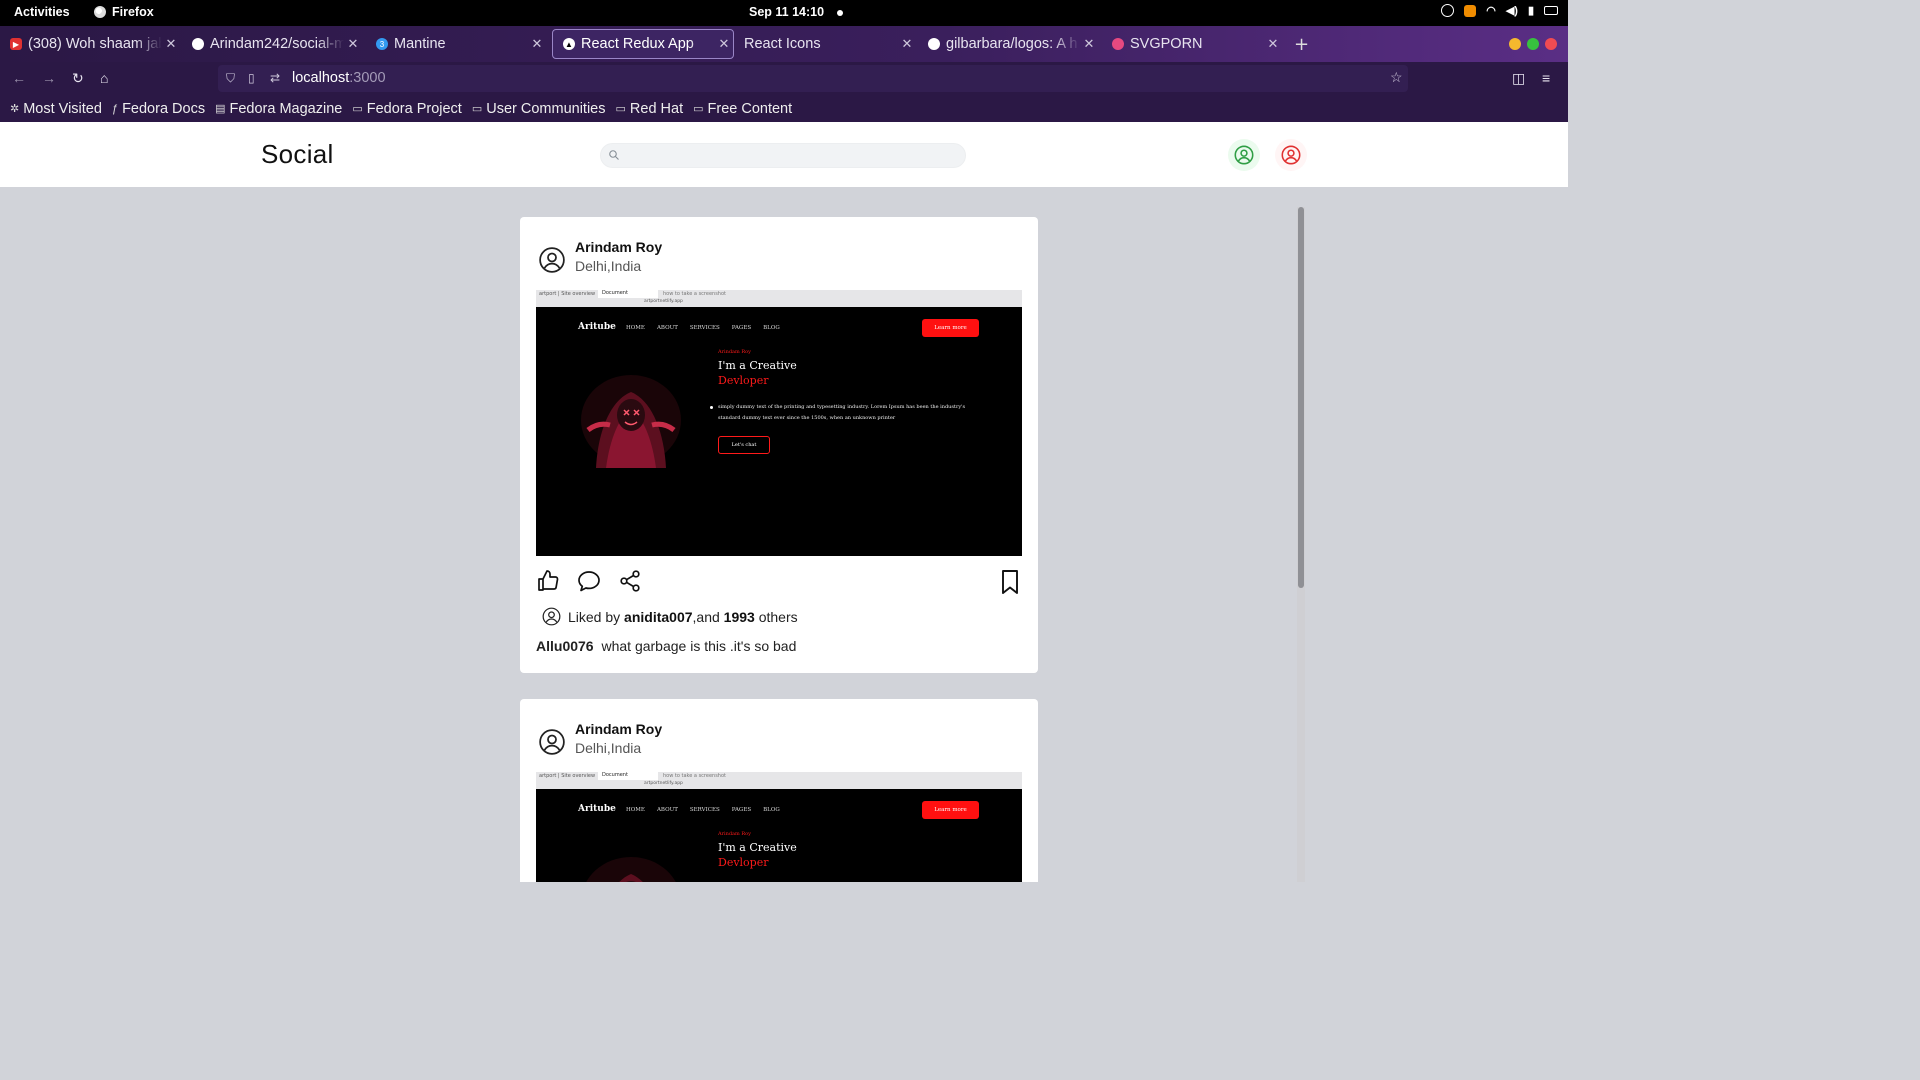 This screenshot has width=1920, height=1080. Describe the element at coordinates (782, 44) in the screenshot. I see `tab-title: React Icons` at that location.